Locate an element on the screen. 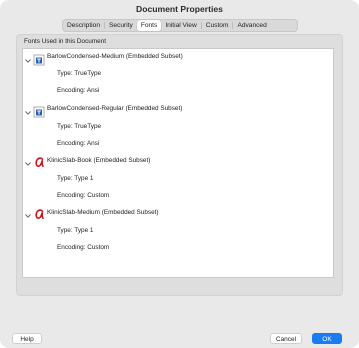 The width and height of the screenshot is (359, 348). fonts-section-label: Fonts Used in this Document is located at coordinates (65, 41).